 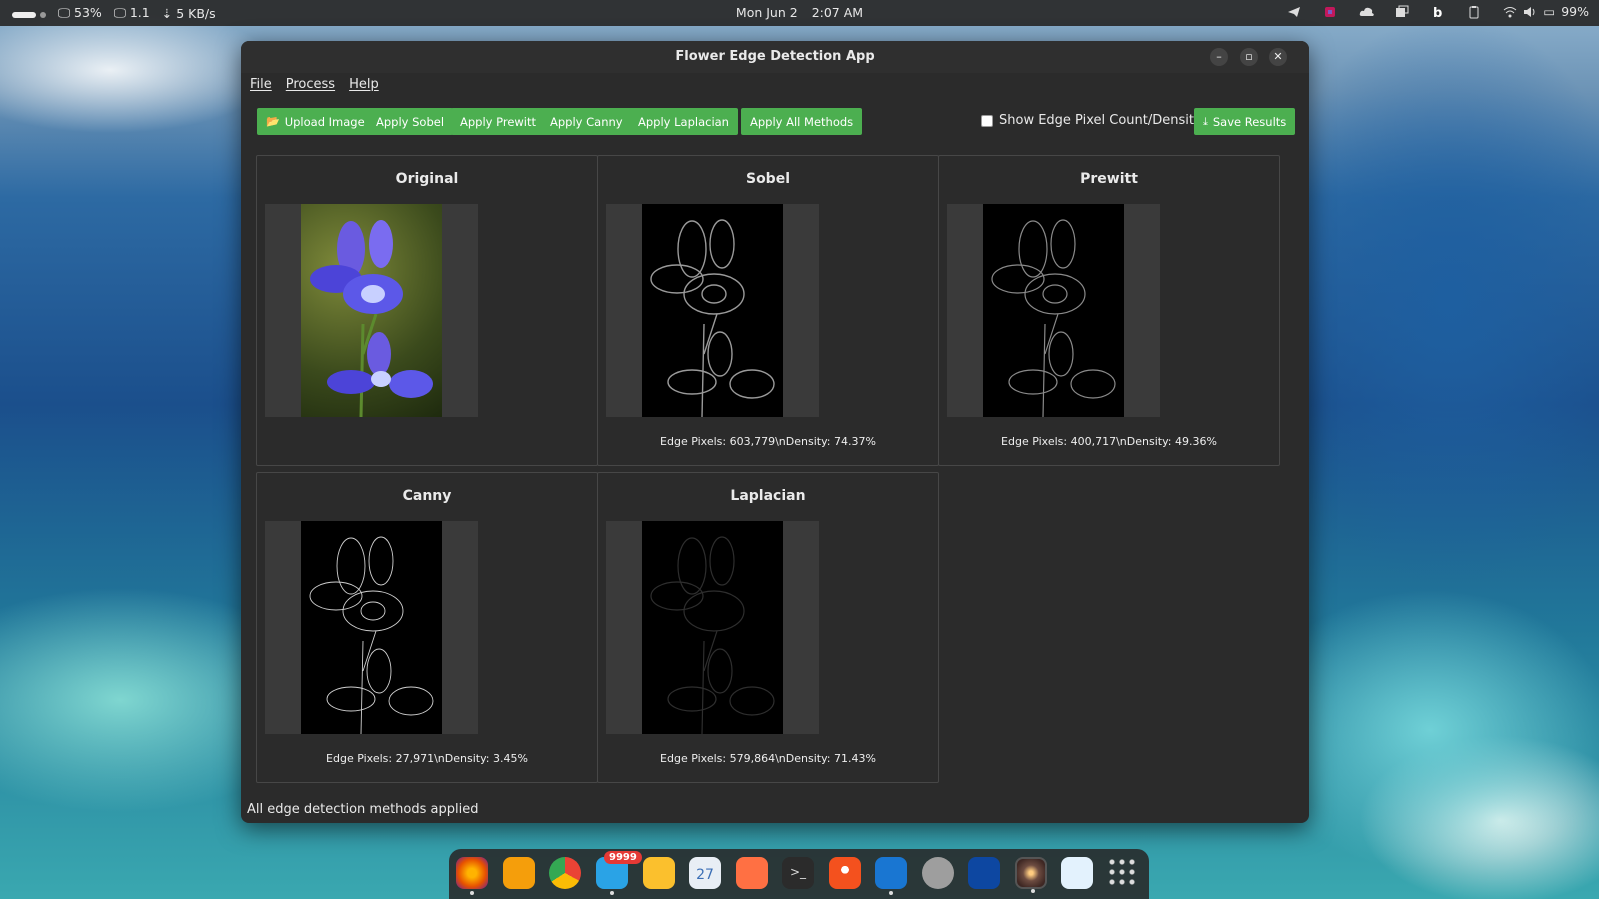 I want to click on apply-sobel-label: Apply Sobel, so click(x=410, y=121).